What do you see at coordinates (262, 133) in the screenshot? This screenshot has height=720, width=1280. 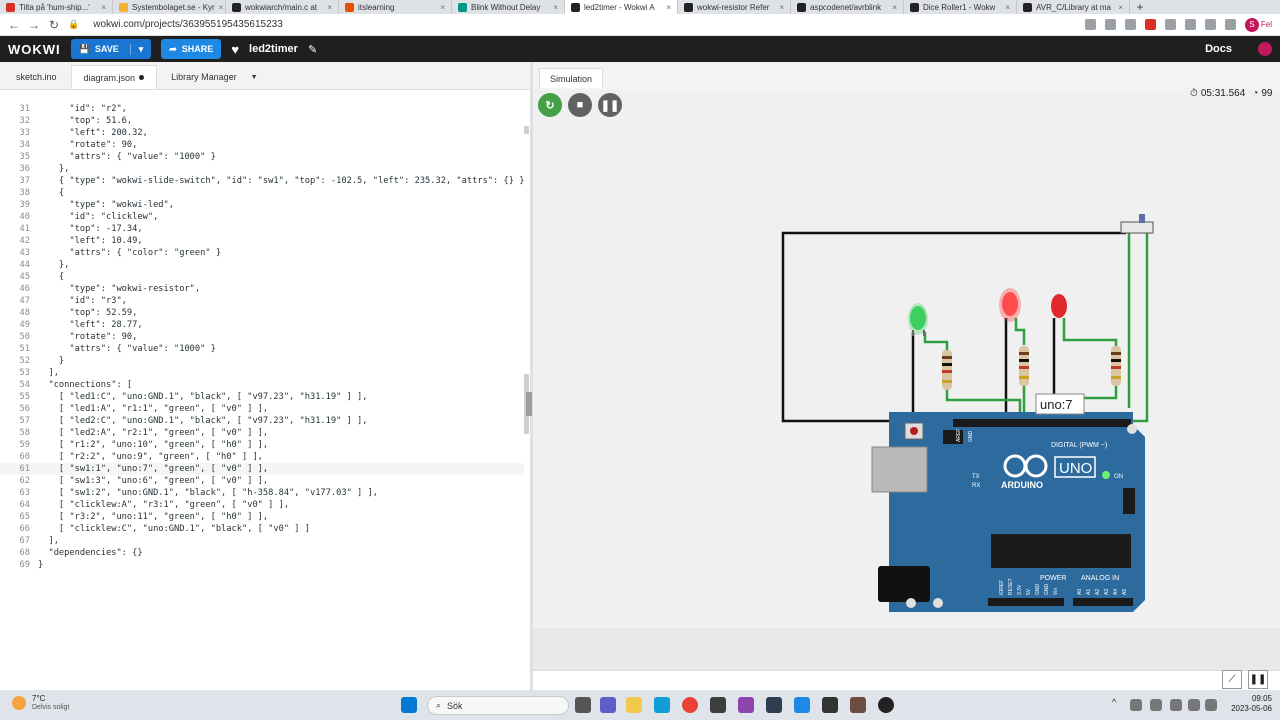 I see `code-line: 33 "left": 200.32,` at bounding box center [262, 133].